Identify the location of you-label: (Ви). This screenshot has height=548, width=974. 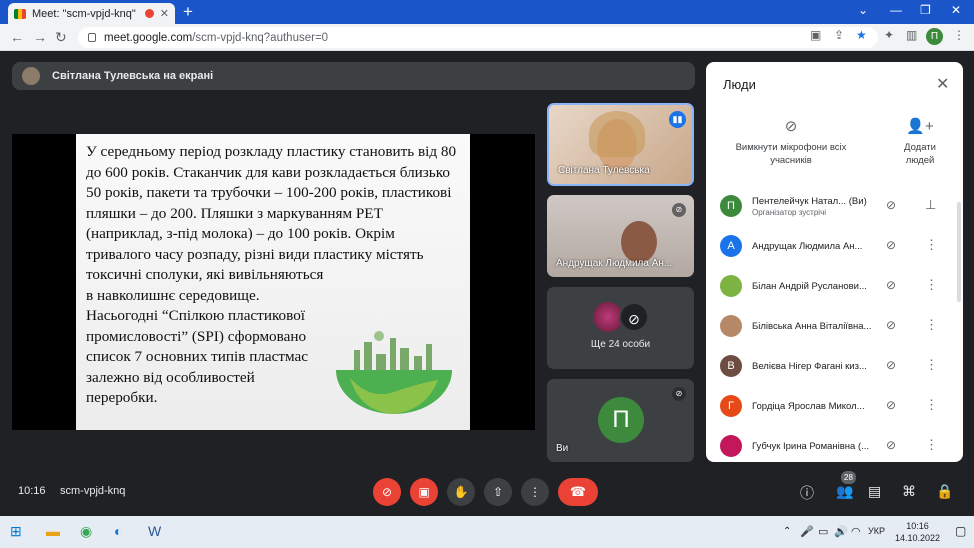
(857, 201).